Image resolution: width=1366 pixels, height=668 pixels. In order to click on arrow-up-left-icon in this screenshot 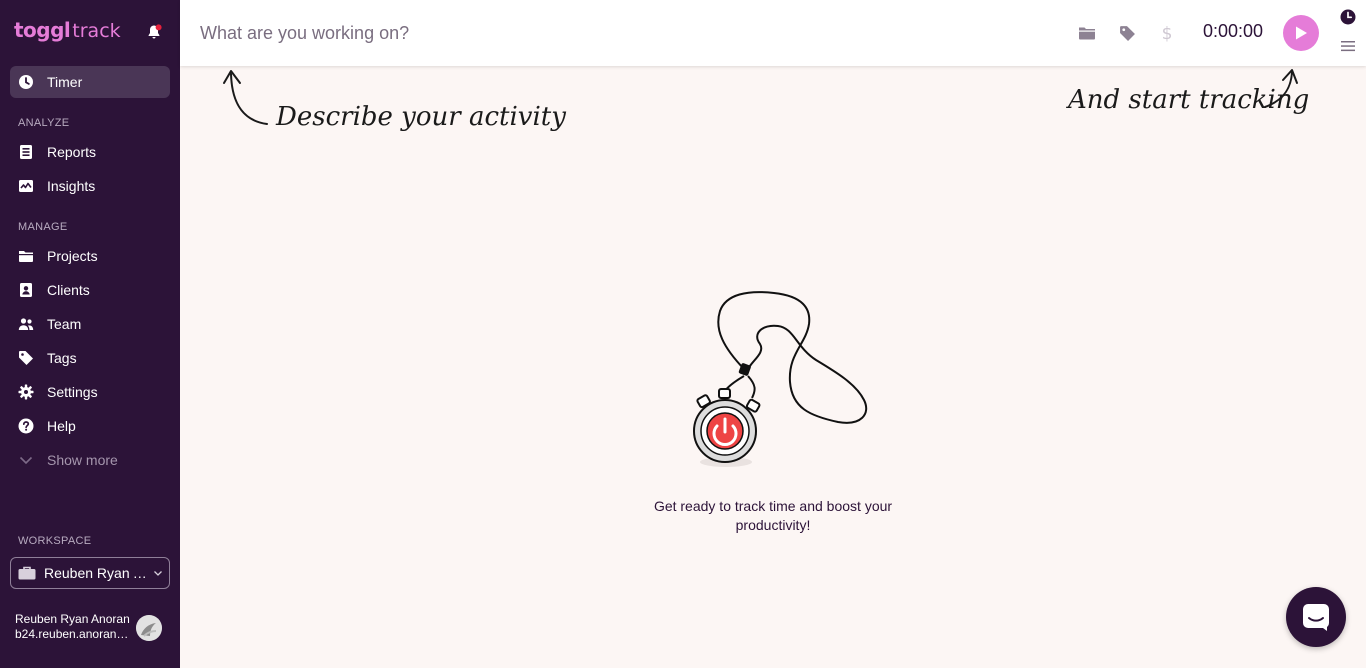, I will do `click(245, 97)`.